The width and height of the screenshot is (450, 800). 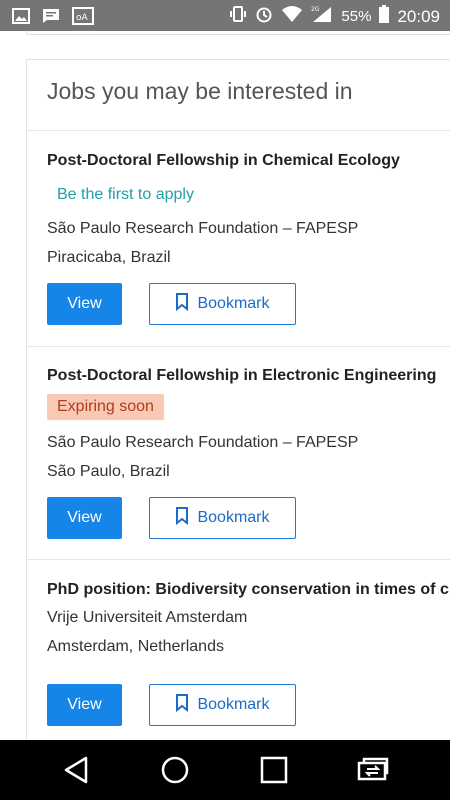 What do you see at coordinates (147, 617) in the screenshot?
I see `employer-name: Vrije Universiteit Amsterdam` at bounding box center [147, 617].